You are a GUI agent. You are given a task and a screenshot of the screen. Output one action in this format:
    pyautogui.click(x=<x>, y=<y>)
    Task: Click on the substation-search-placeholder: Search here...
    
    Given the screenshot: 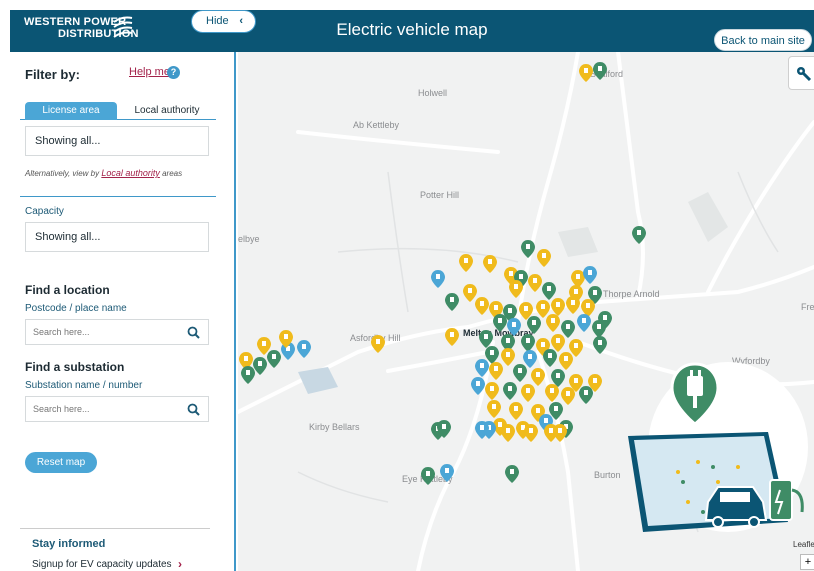 What is the action you would take?
    pyautogui.click(x=61, y=409)
    